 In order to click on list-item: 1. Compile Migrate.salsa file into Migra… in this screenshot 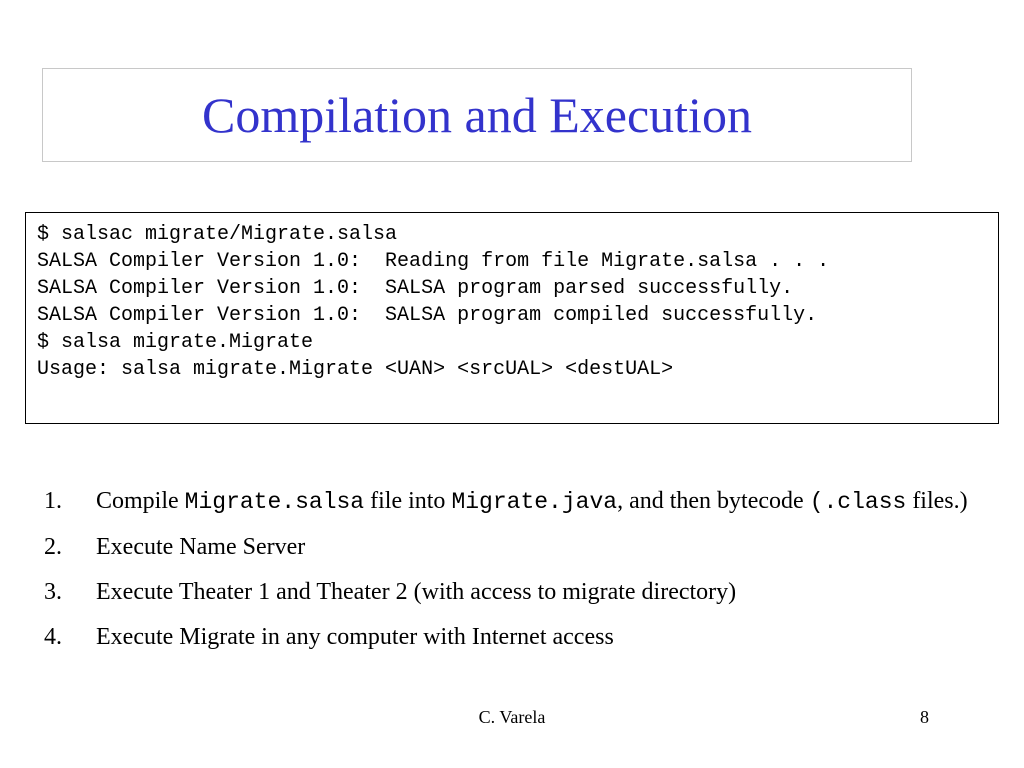, I will do `click(514, 501)`.